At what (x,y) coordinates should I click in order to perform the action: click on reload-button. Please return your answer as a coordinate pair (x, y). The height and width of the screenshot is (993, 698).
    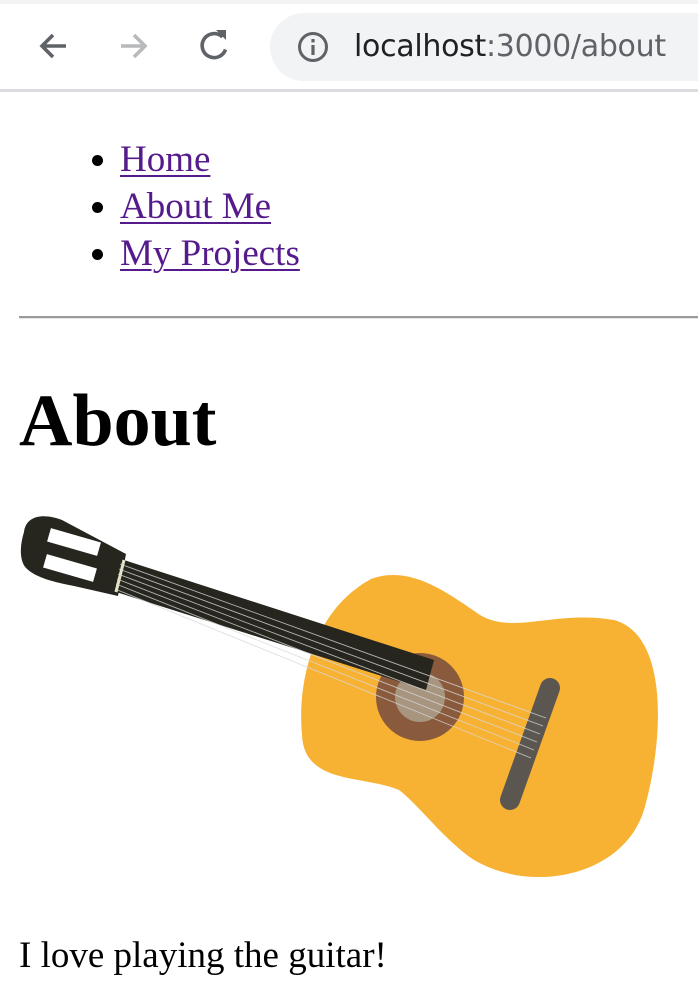
    Looking at the image, I should click on (214, 46).